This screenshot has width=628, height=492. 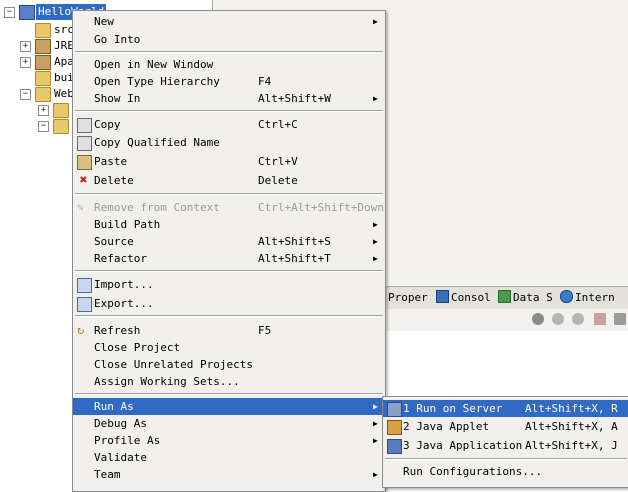 I want to click on tree-label-build: bui, so click(x=64, y=78).